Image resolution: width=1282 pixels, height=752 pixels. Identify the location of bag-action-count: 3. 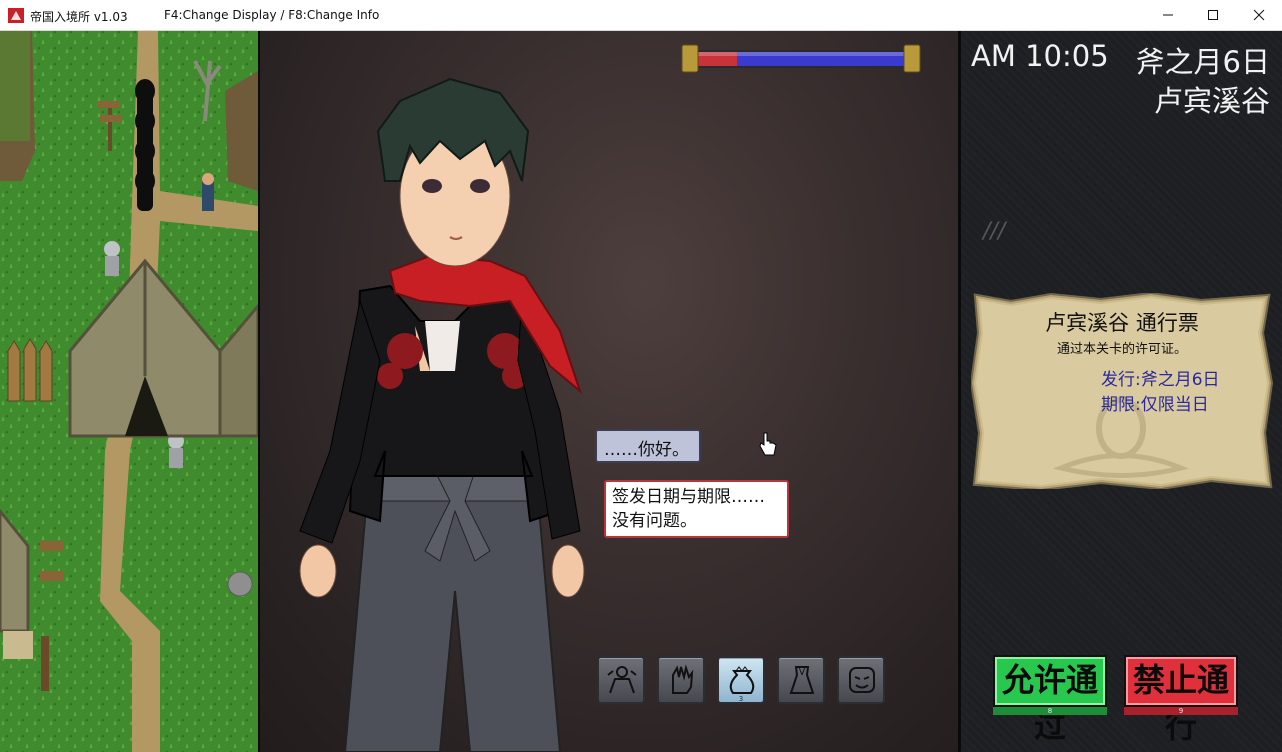
(741, 699).